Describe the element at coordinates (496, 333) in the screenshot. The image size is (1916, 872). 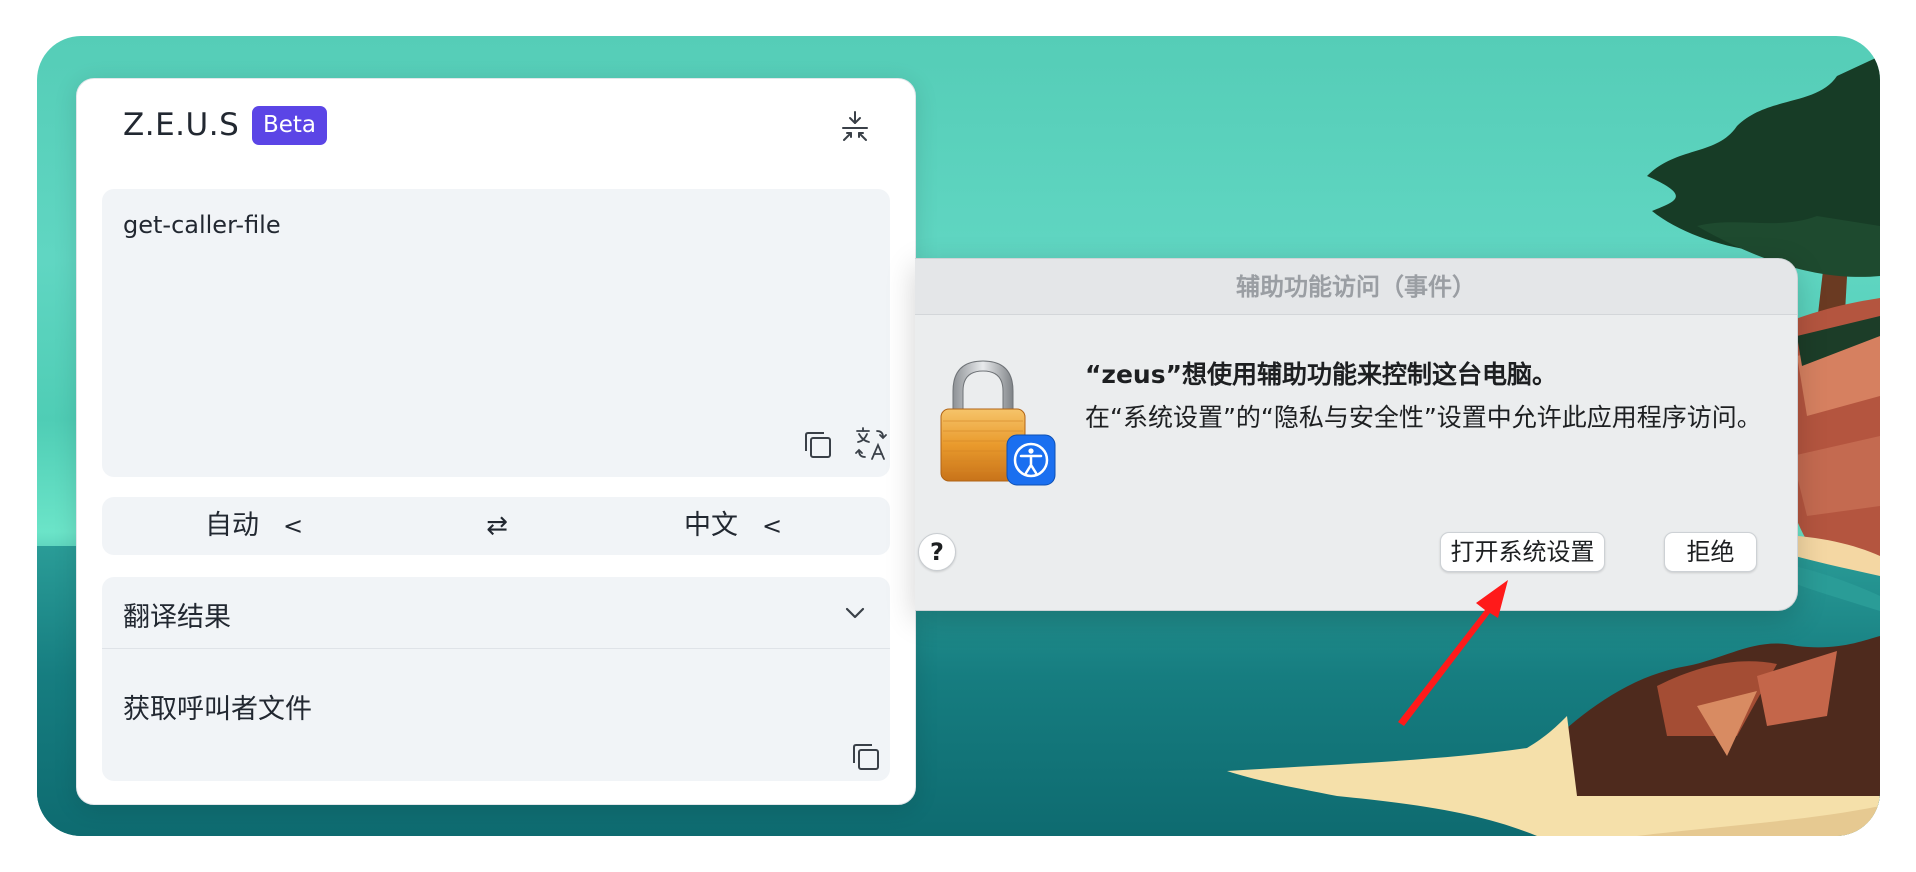
I see `source-text-box: get-caller-file` at that location.